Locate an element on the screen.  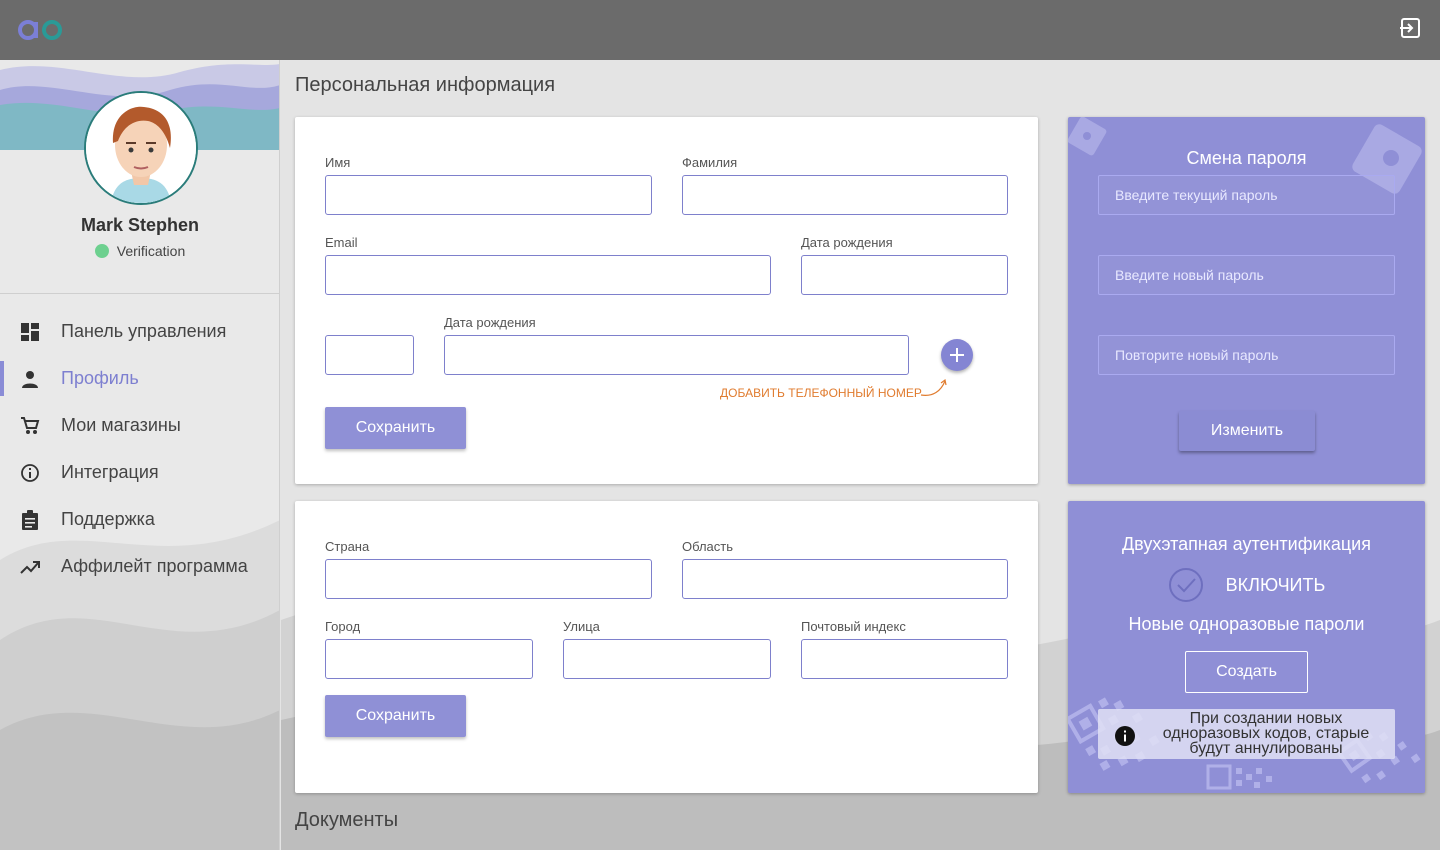
current-password-input: Введите текущий пароль is located at coordinates (1246, 195).